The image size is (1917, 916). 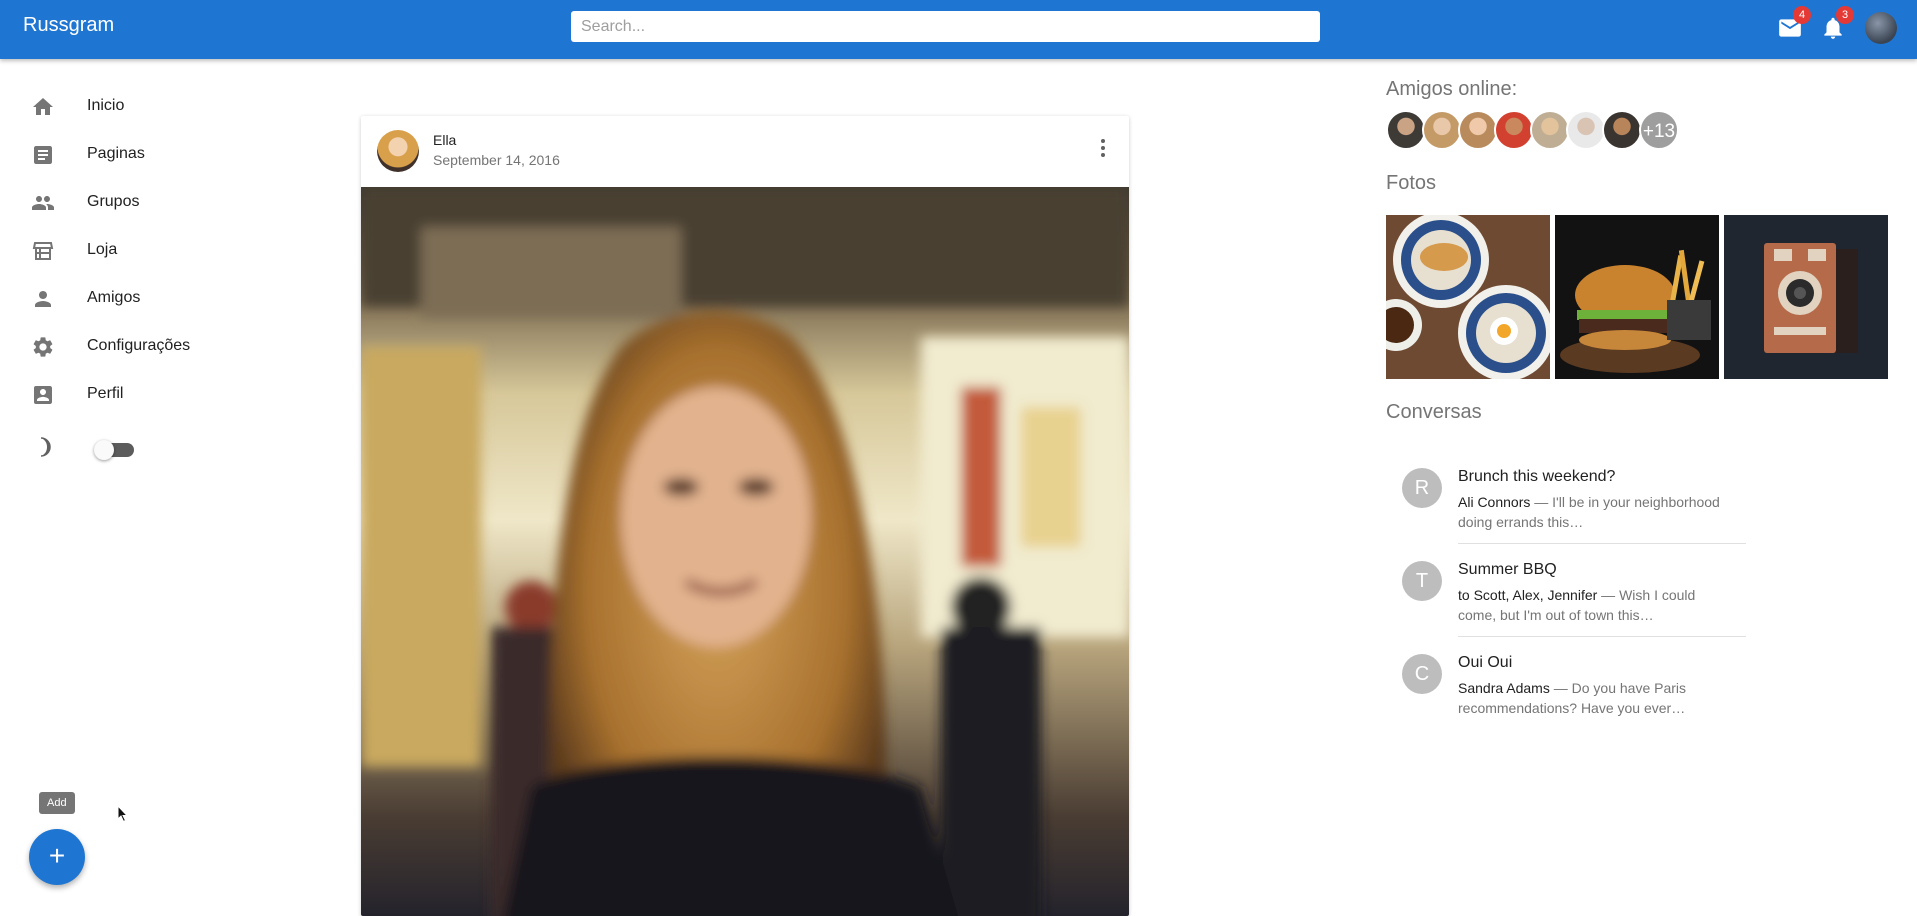 What do you see at coordinates (150, 395) in the screenshot?
I see `sidebar-item-perfil: Perfil` at bounding box center [150, 395].